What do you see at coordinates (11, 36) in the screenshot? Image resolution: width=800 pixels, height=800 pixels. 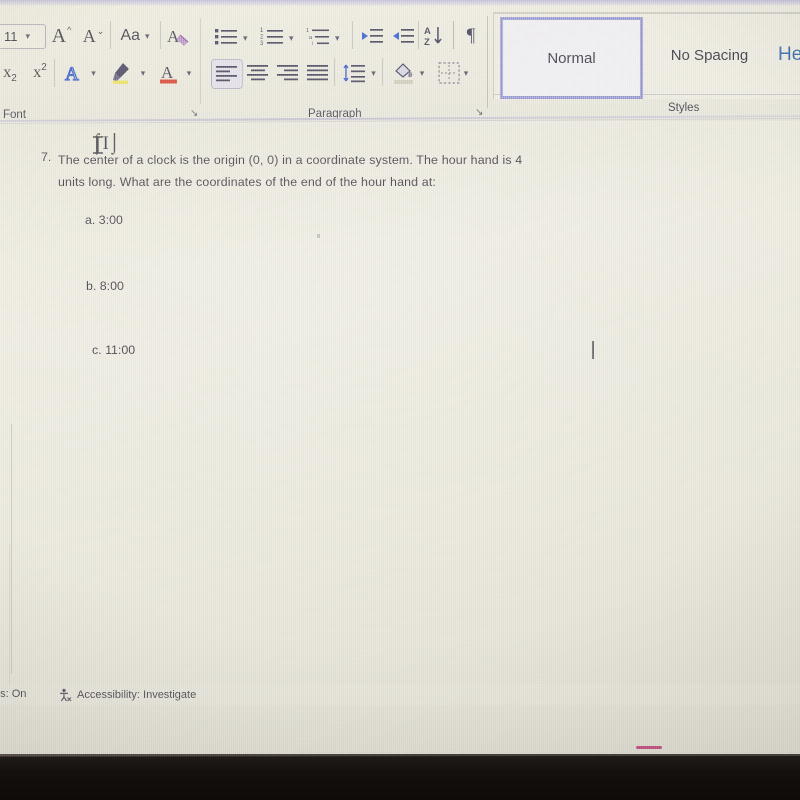 I see `font-size-value: 11` at bounding box center [11, 36].